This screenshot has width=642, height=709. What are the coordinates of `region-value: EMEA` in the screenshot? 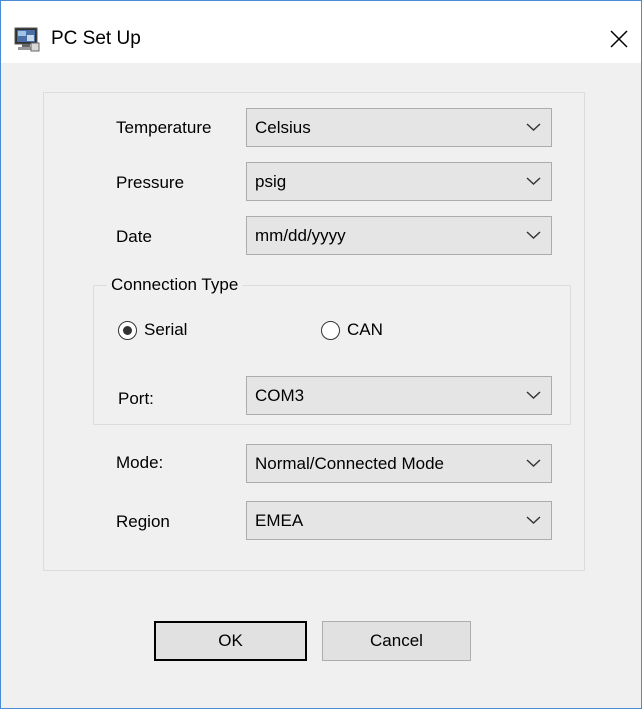 It's located at (279, 520).